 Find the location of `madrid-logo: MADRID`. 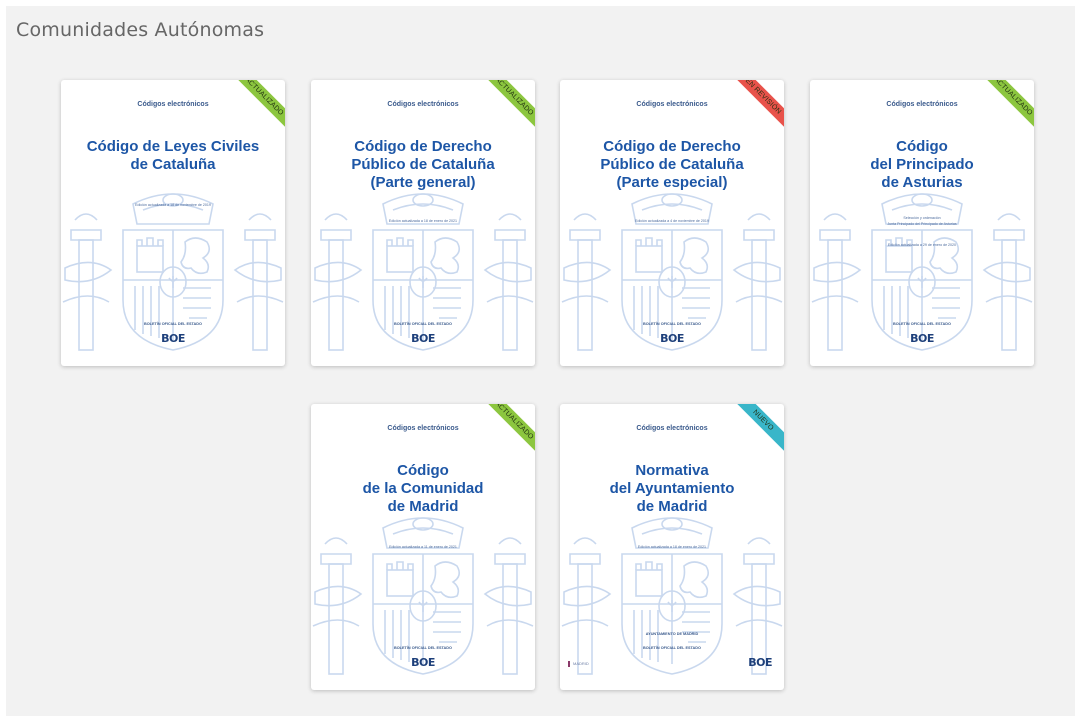

madrid-logo: MADRID is located at coordinates (578, 664).